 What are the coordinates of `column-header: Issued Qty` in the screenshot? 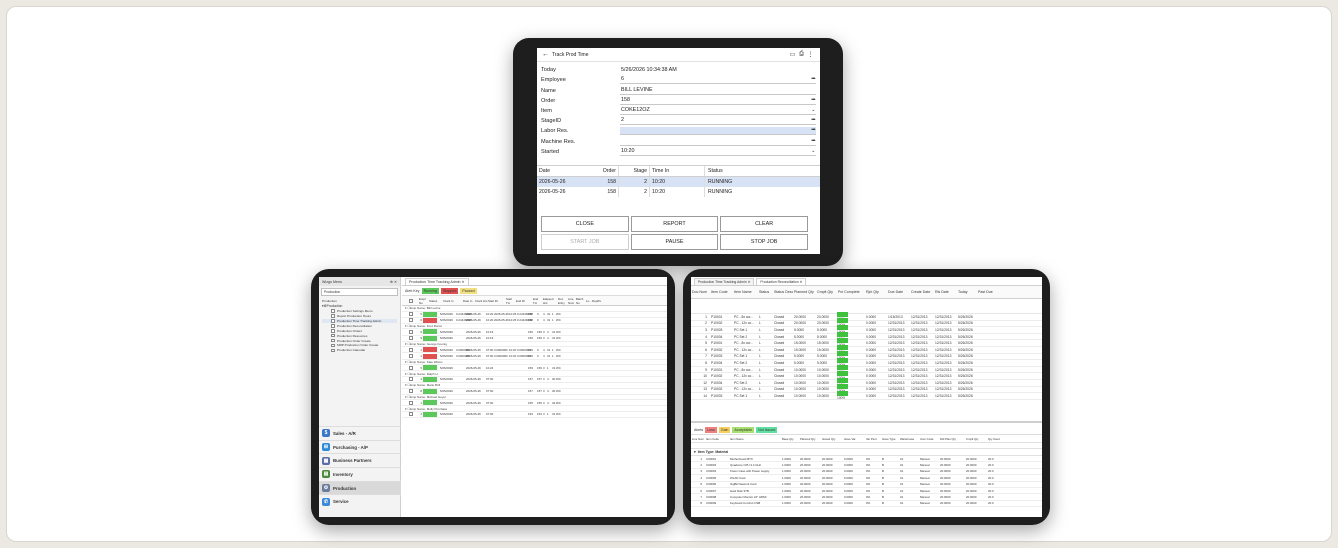 It's located at (832, 439).